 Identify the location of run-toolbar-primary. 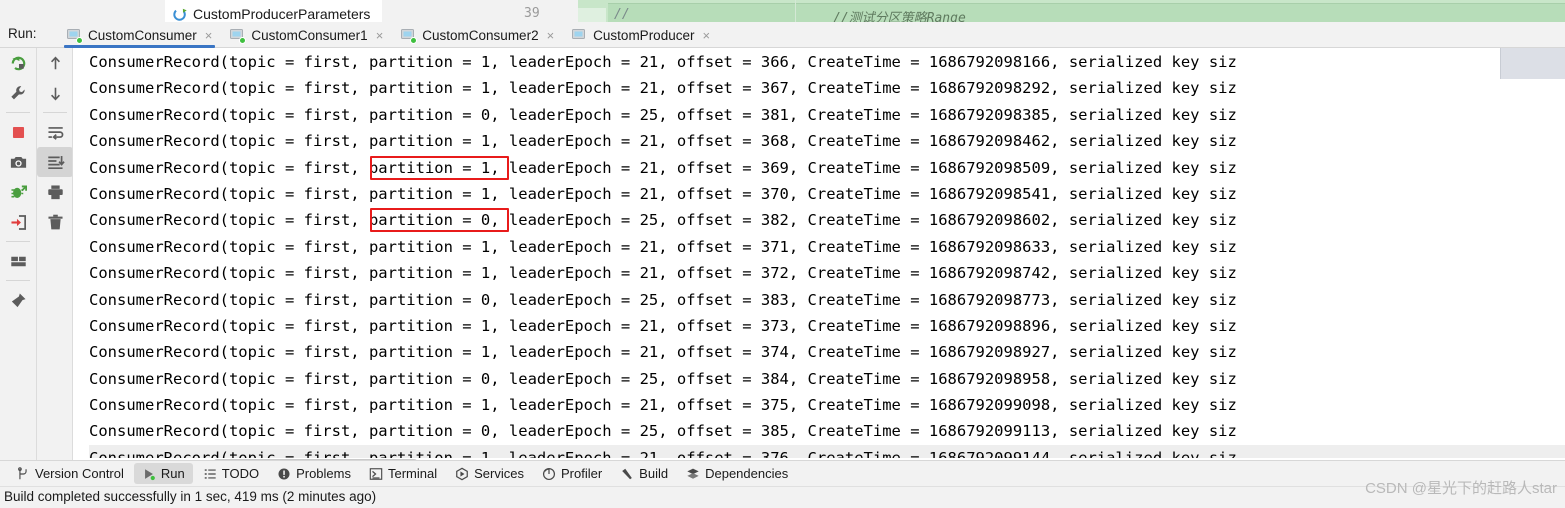
(18, 258).